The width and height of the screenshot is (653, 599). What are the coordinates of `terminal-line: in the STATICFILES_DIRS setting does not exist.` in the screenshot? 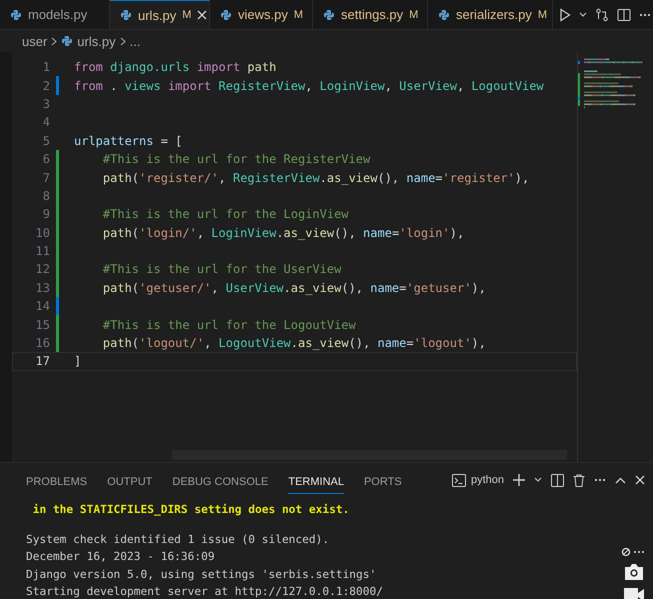 It's located at (191, 510).